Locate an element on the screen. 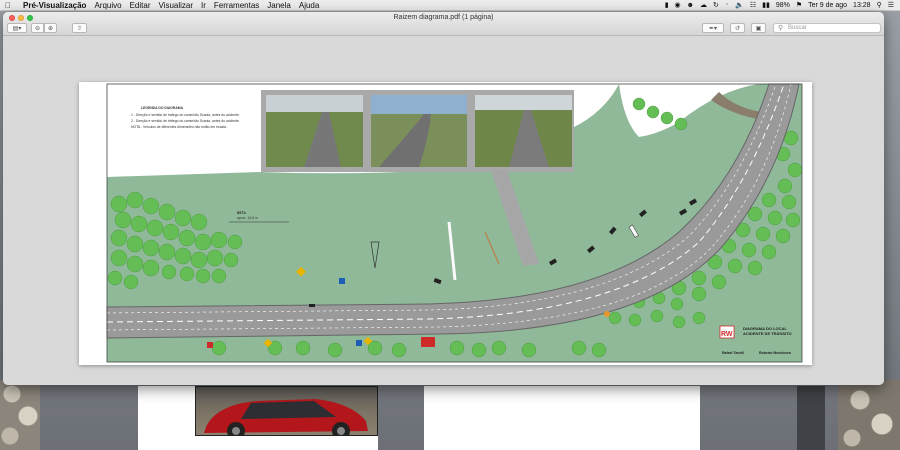 The image size is (900, 450). battery-icon: ▮▮ is located at coordinates (766, 5).